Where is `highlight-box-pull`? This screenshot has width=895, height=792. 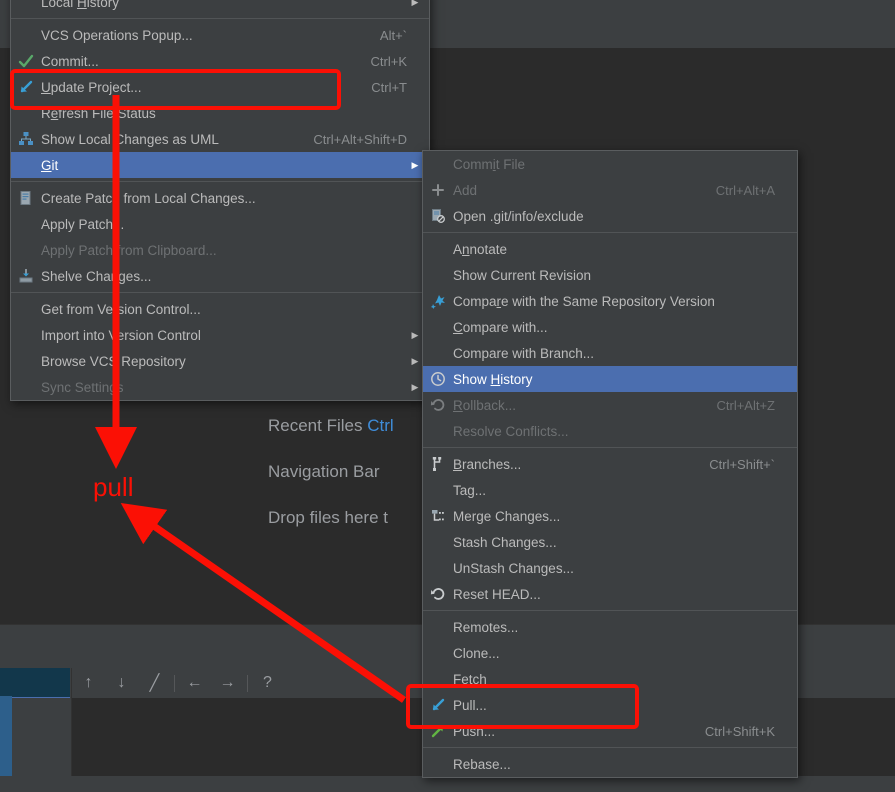 highlight-box-pull is located at coordinates (522, 706).